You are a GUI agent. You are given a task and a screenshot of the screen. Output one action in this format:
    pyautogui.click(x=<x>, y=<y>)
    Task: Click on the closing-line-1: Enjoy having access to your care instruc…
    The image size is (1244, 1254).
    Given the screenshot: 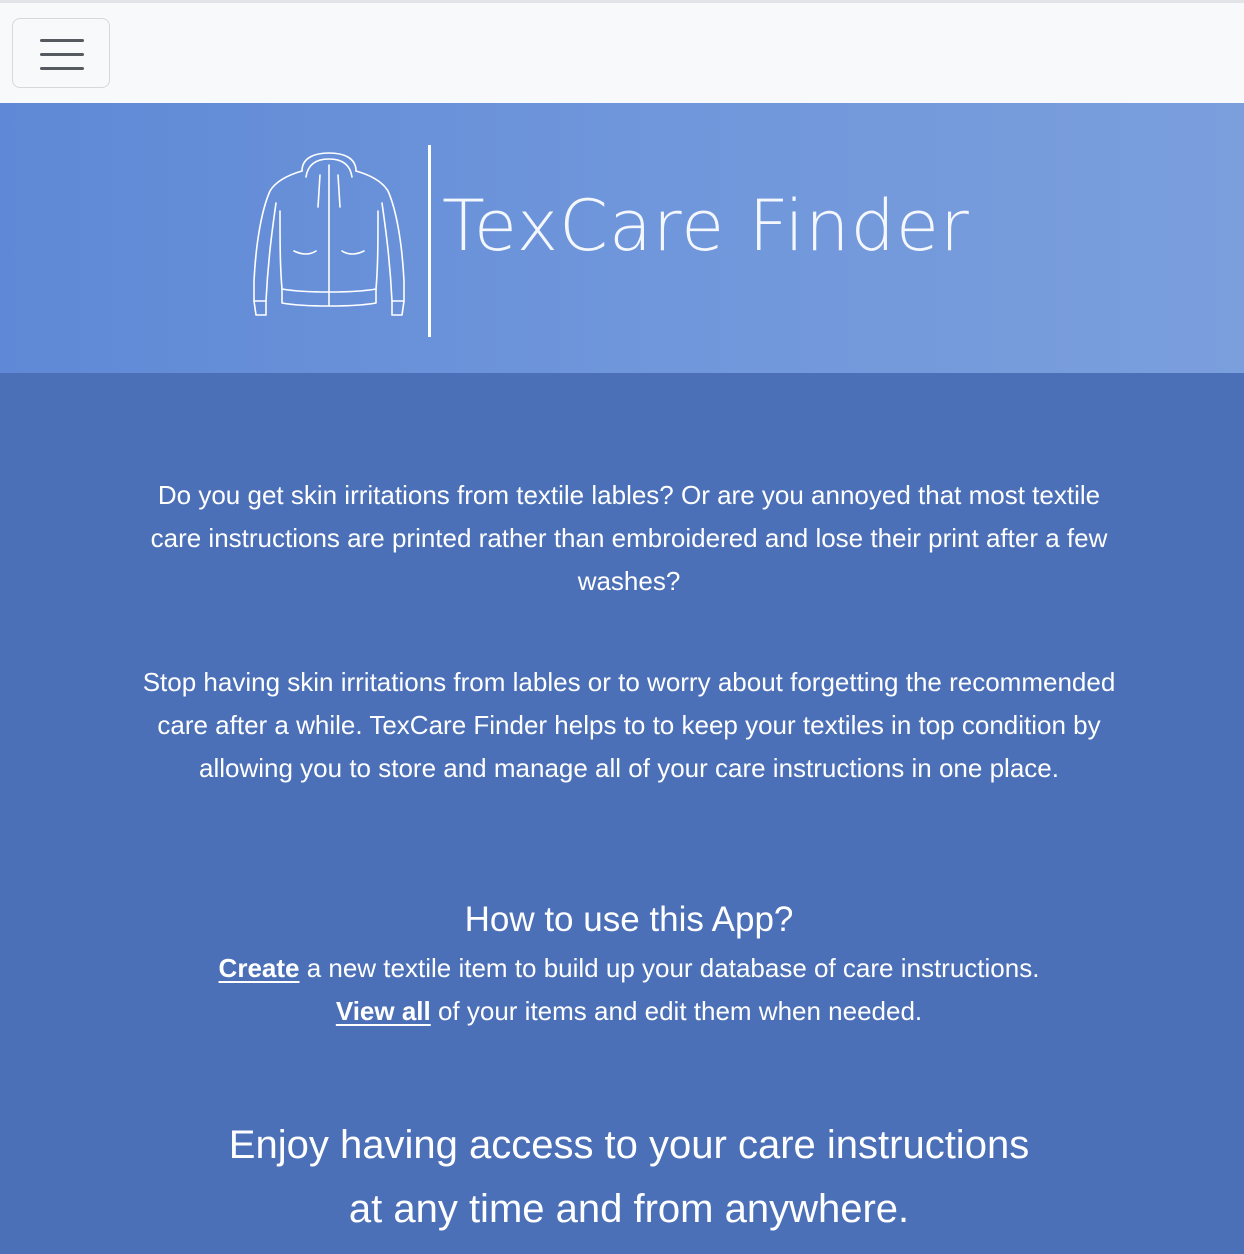 What is the action you would take?
    pyautogui.click(x=629, y=1145)
    